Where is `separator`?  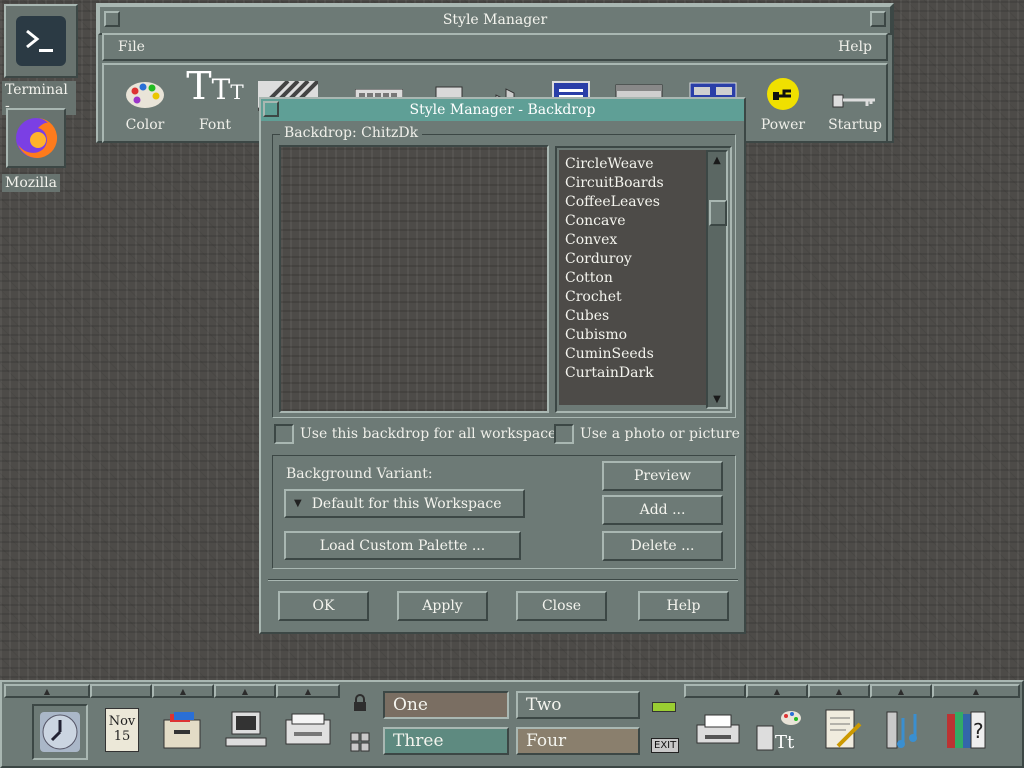 separator is located at coordinates (503, 580).